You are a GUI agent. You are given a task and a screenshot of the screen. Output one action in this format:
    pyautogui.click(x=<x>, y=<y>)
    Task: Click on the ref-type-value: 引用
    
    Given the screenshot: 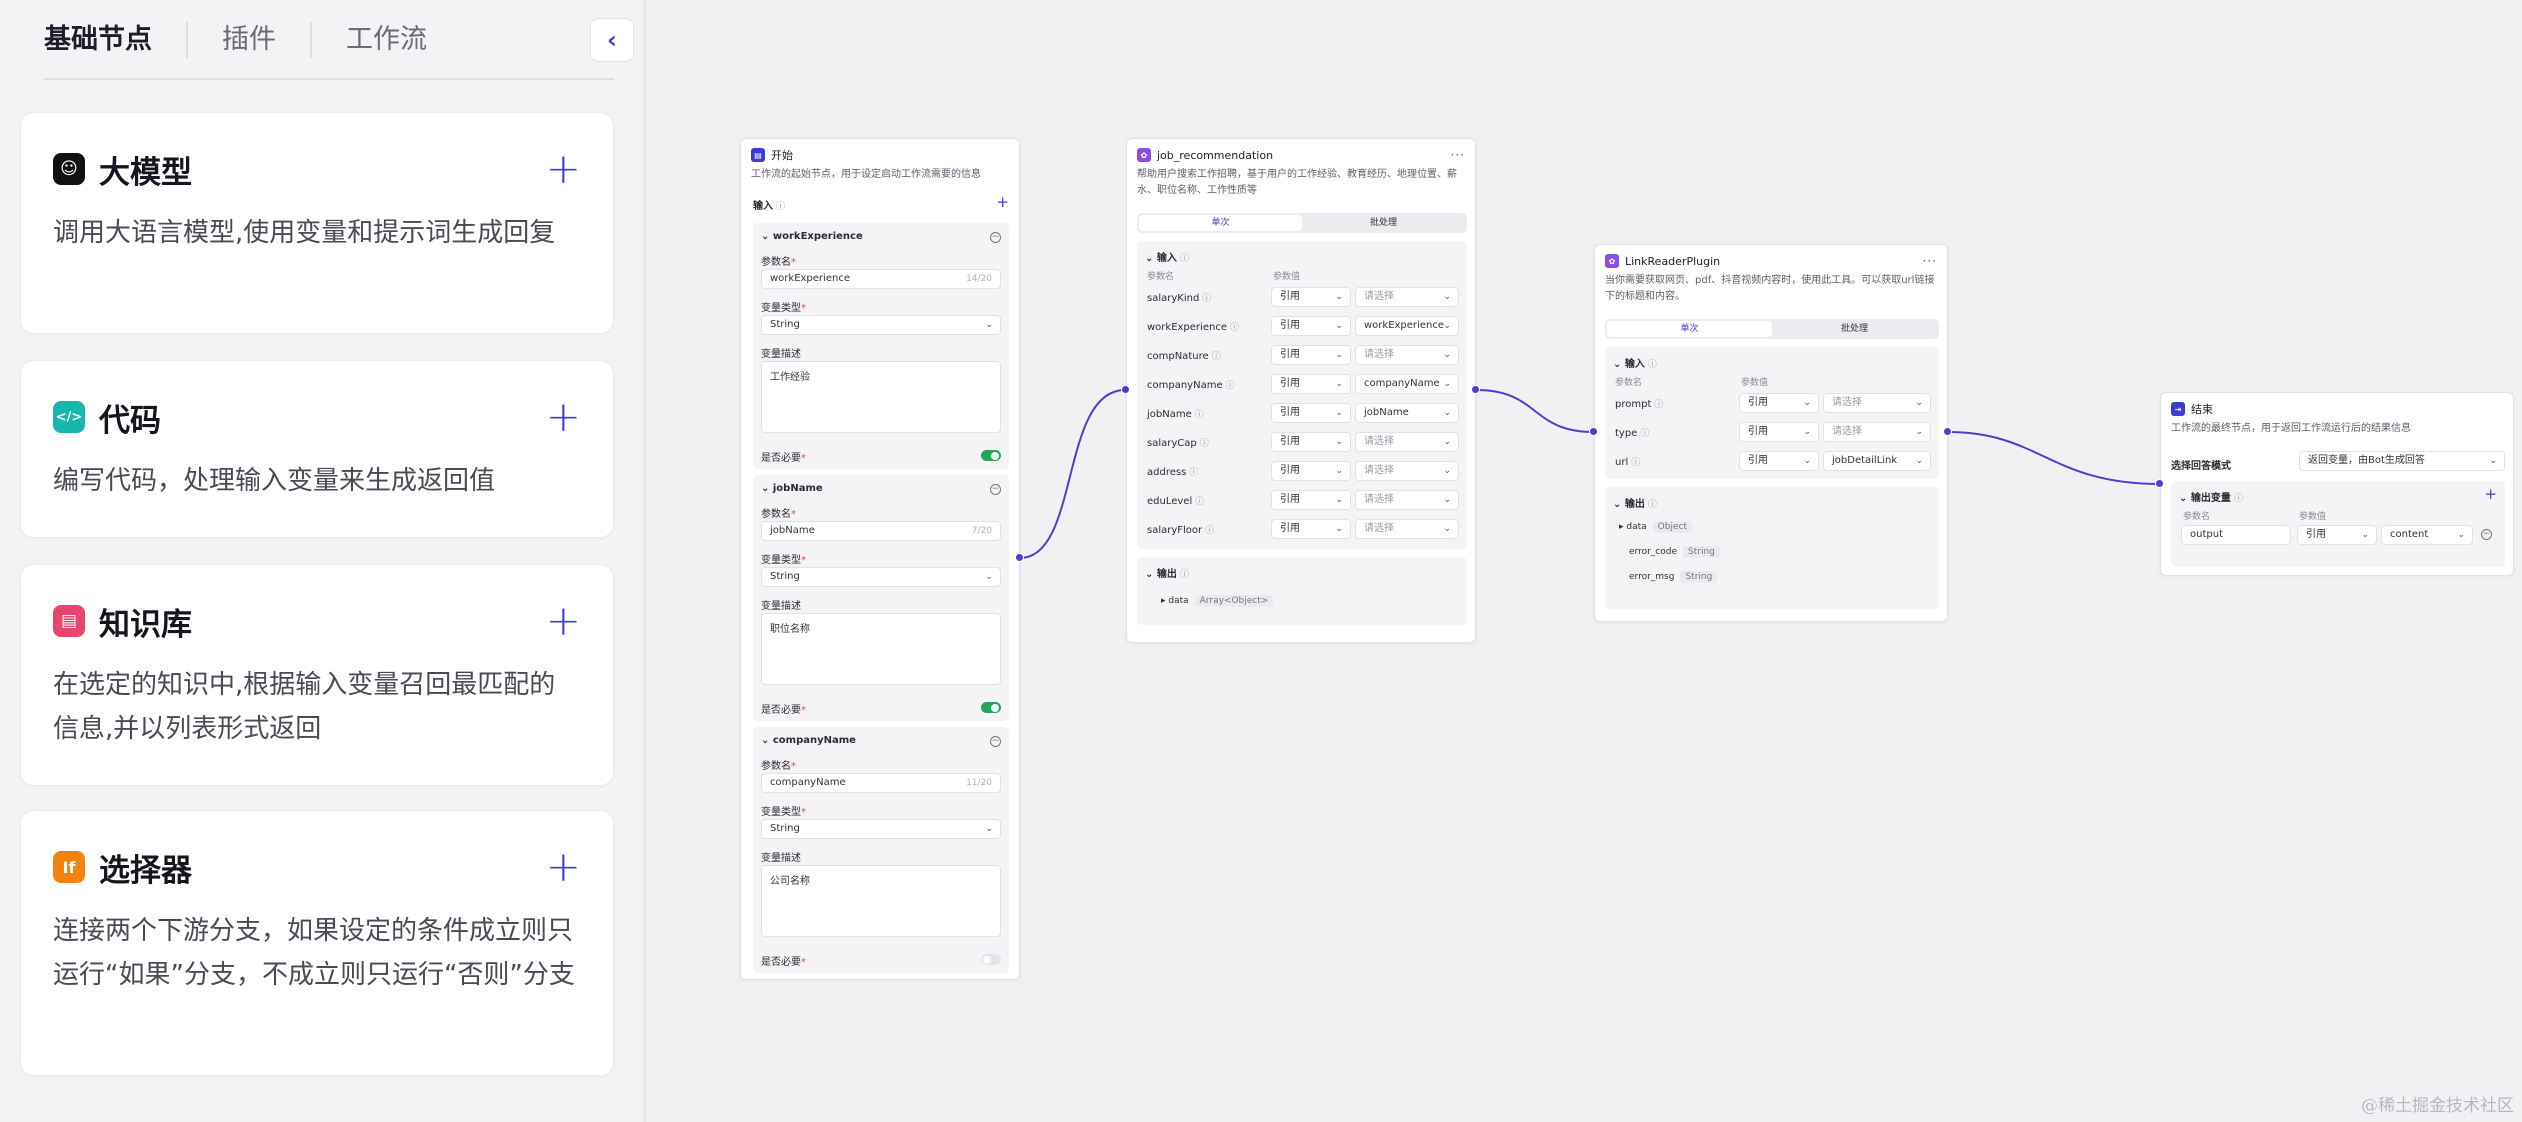 What is the action you would take?
    pyautogui.click(x=1290, y=499)
    